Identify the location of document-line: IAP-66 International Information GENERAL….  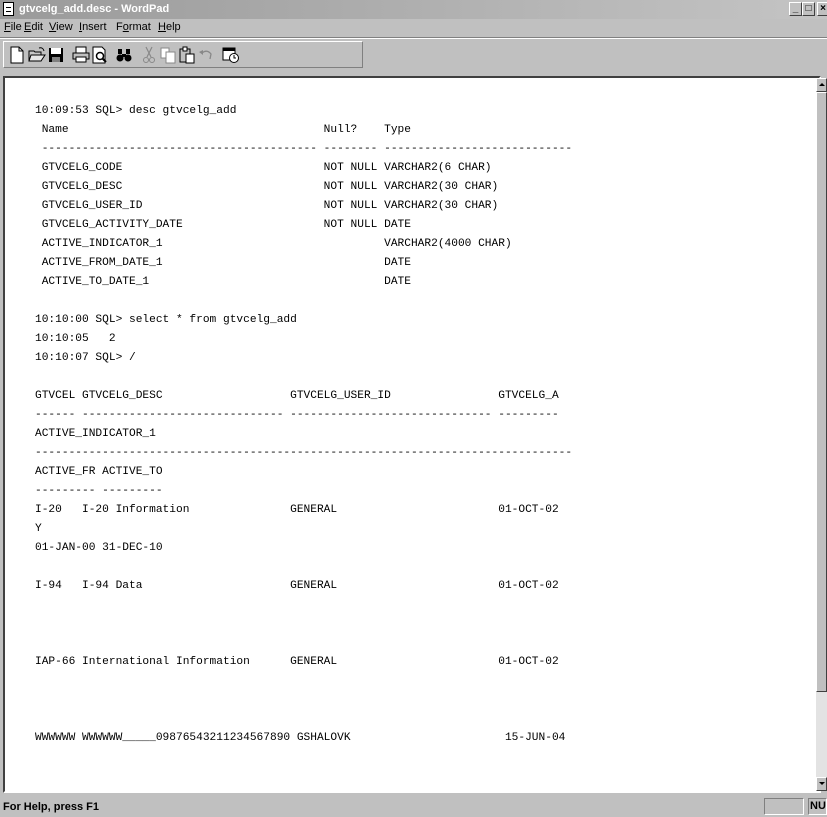
(303, 662).